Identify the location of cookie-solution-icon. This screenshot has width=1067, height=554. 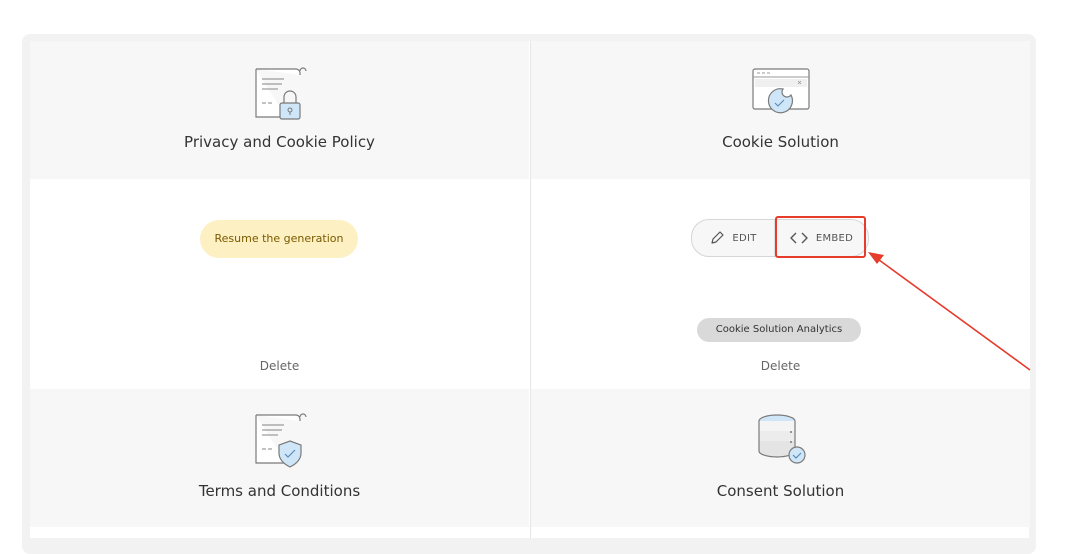
(780, 91).